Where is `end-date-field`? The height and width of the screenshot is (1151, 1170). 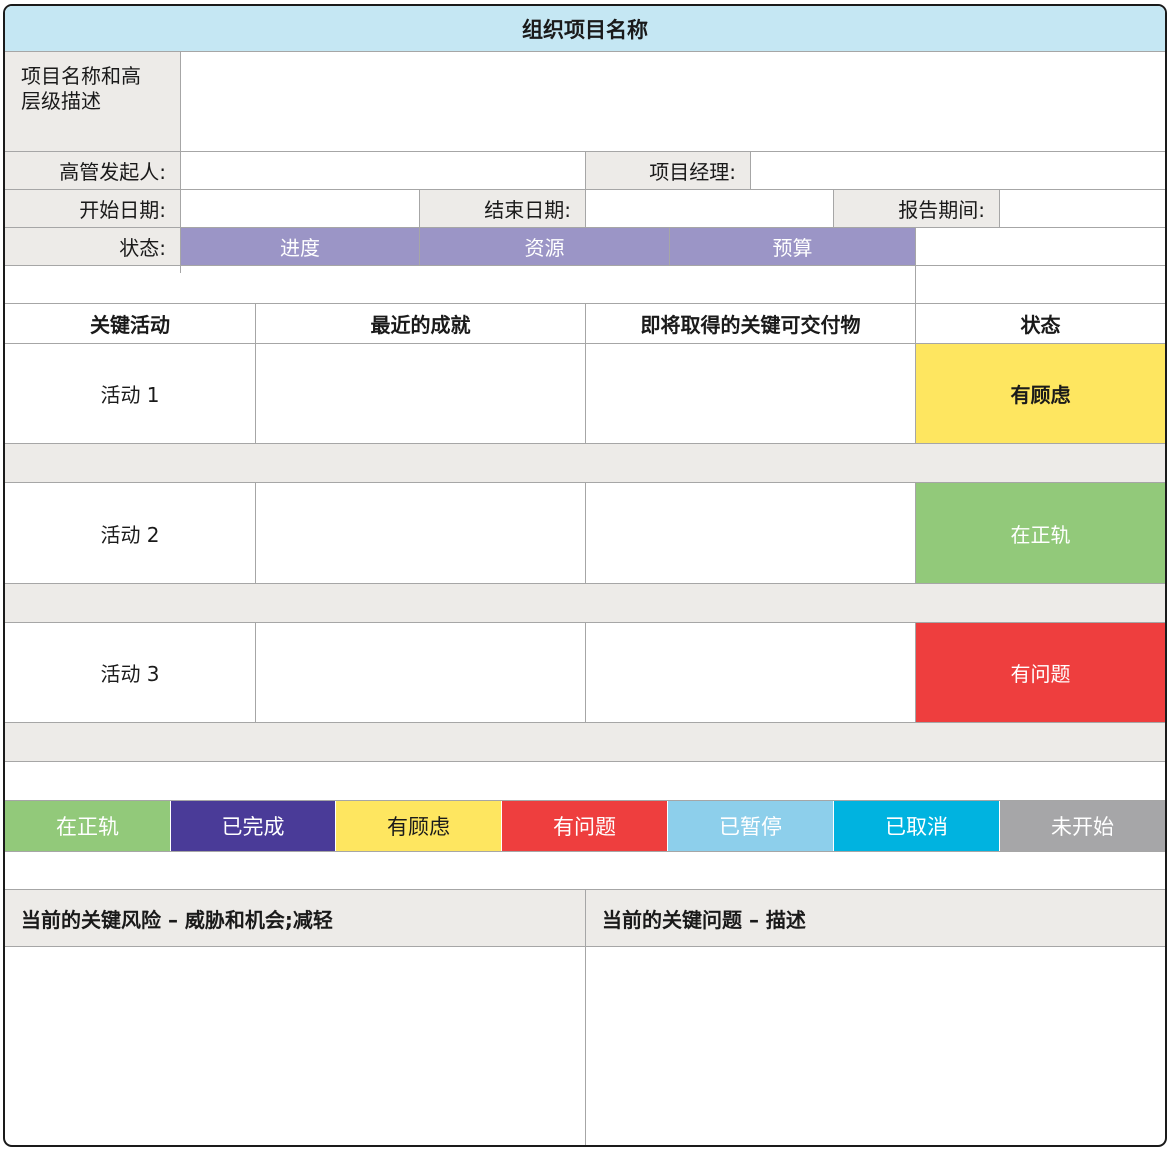 end-date-field is located at coordinates (709, 208).